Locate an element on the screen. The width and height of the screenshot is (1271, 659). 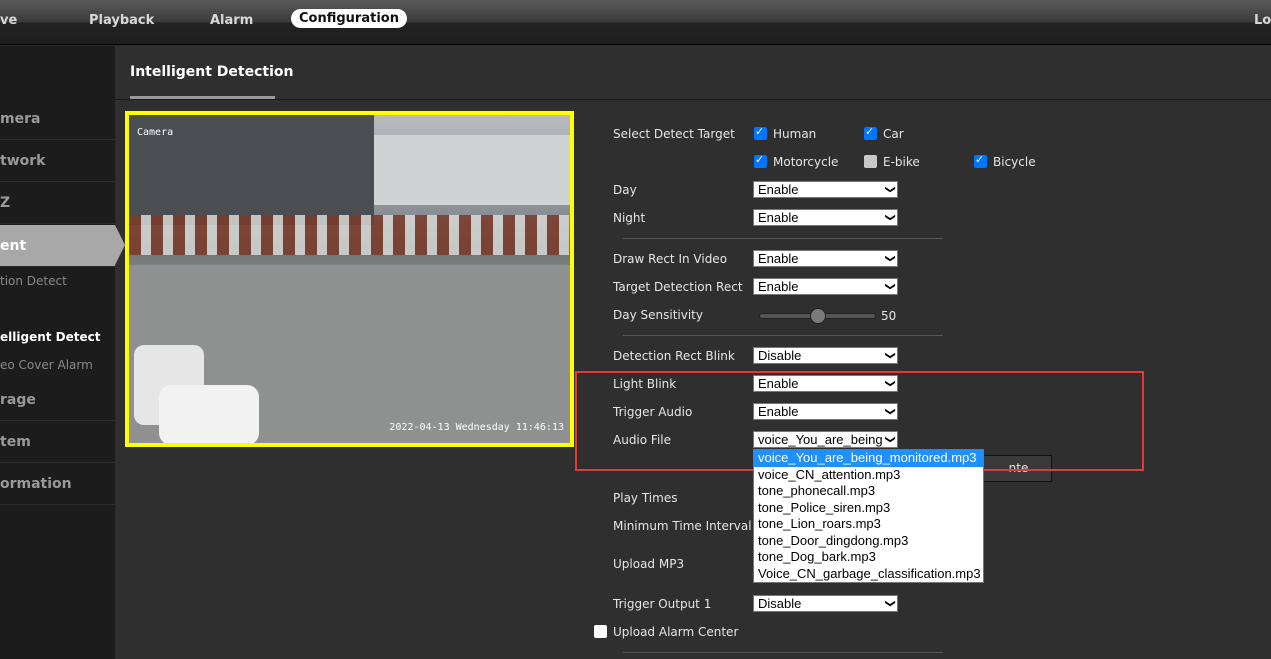
sidebar-item-network: twork is located at coordinates (57, 161).